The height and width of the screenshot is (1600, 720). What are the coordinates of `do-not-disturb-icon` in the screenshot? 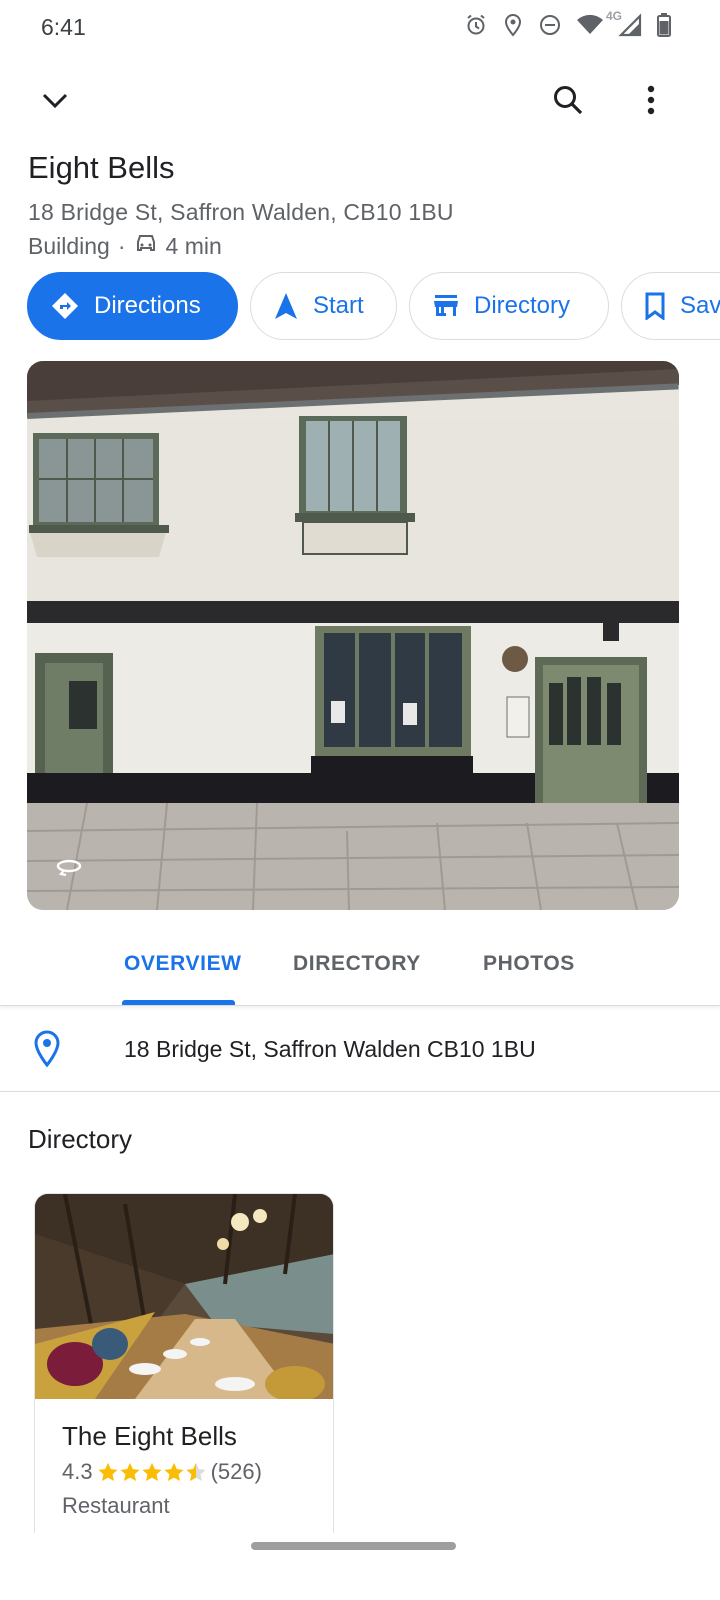 It's located at (550, 25).